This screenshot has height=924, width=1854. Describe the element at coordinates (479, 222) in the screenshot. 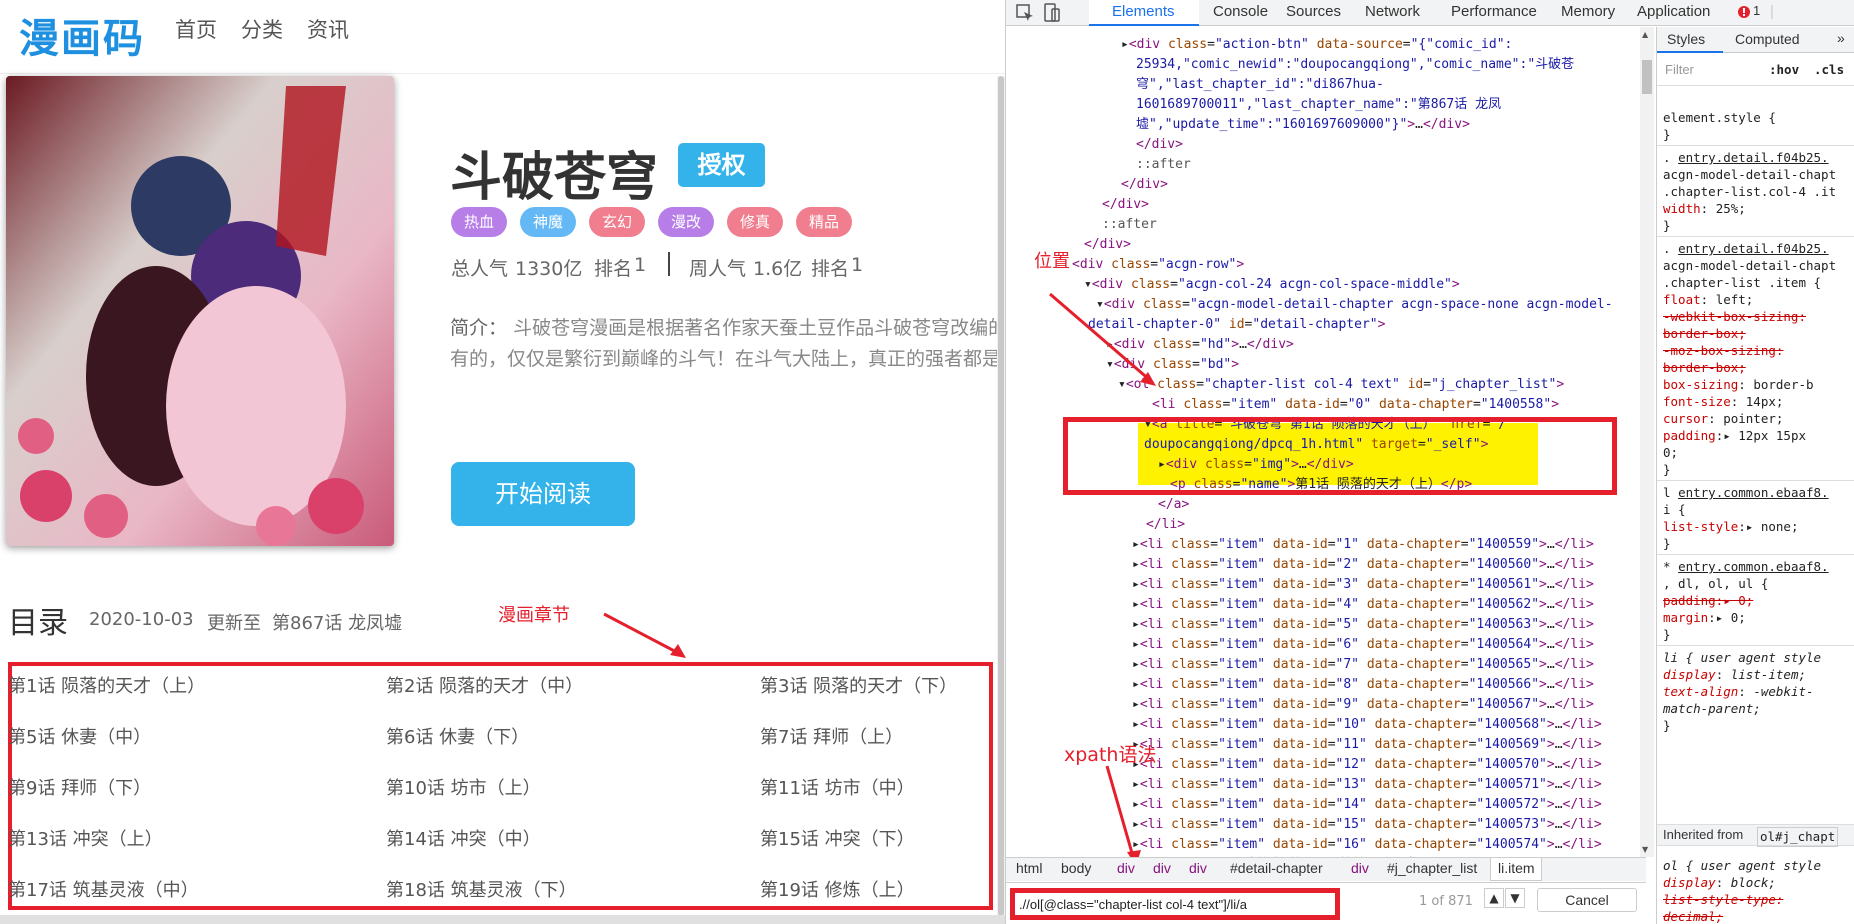

I see `tag-rexue: 热血` at that location.